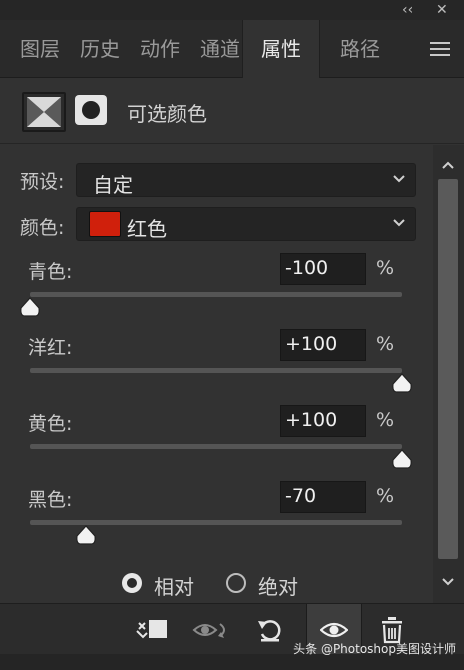  Describe the element at coordinates (442, 10) in the screenshot. I see `close-panel-button: ✕` at that location.